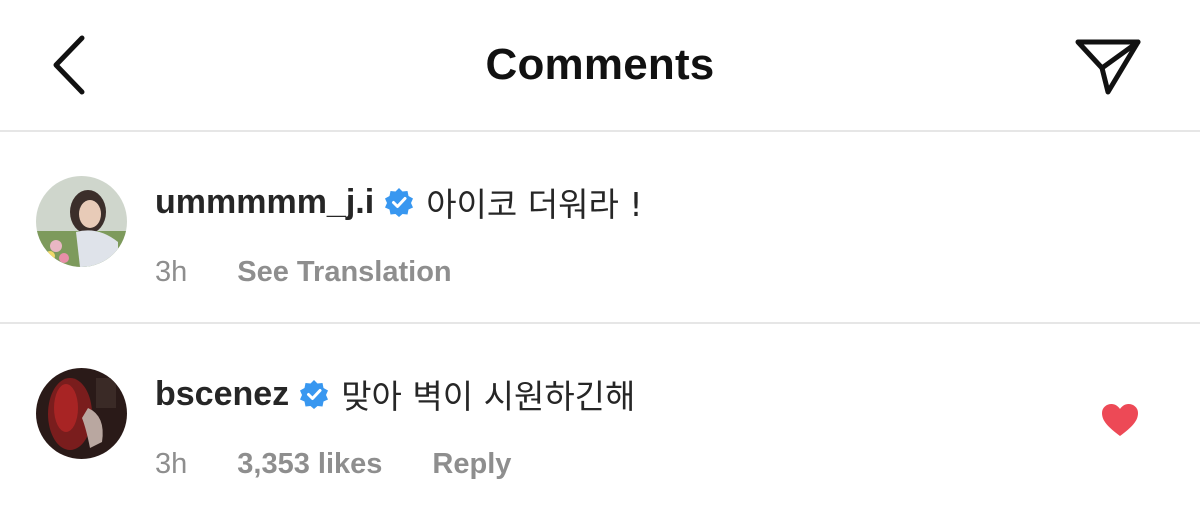 Image resolution: width=1200 pixels, height=519 pixels. I want to click on username: ummmmm_j.i, so click(264, 202).